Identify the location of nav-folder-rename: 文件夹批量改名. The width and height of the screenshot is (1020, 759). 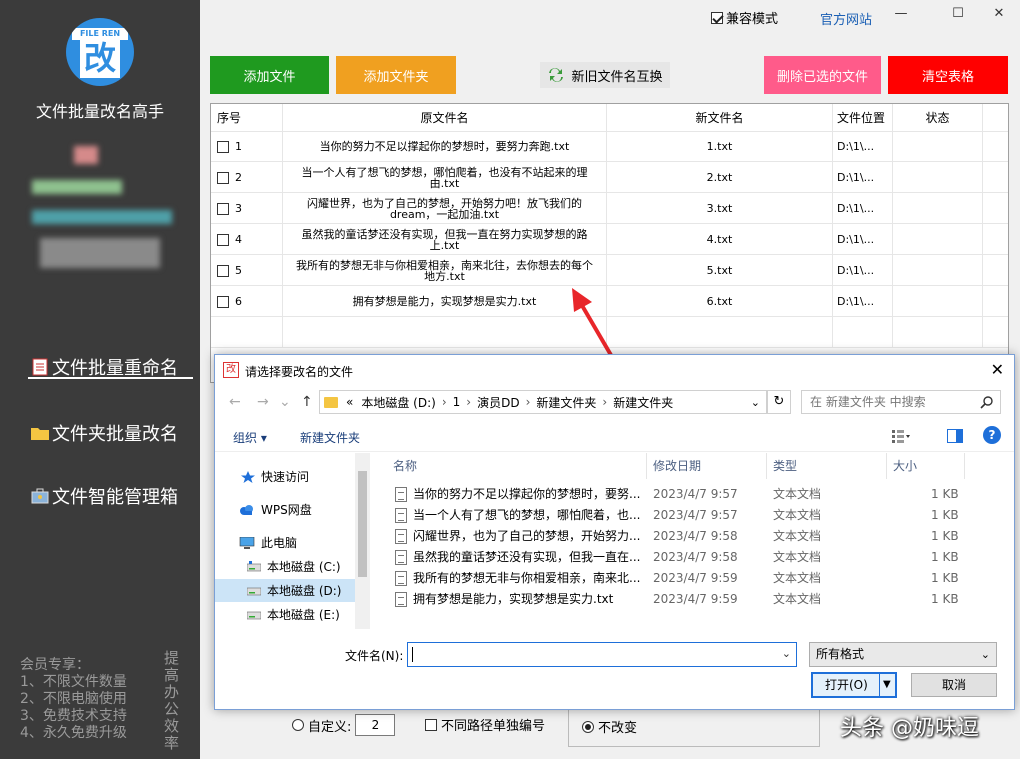
(104, 433).